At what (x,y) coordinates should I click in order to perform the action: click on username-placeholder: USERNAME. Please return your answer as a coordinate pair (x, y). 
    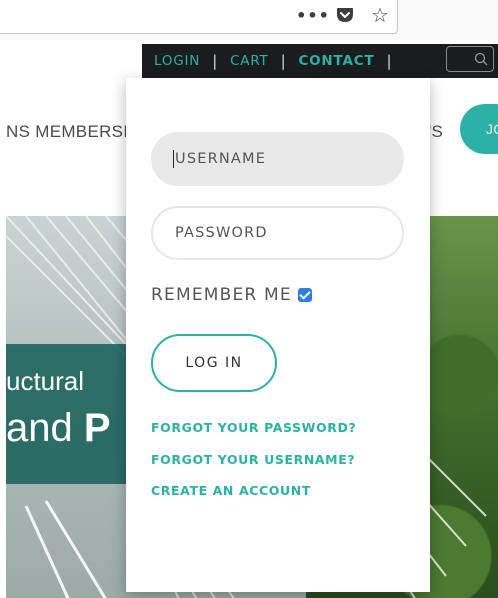
    Looking at the image, I should click on (221, 159).